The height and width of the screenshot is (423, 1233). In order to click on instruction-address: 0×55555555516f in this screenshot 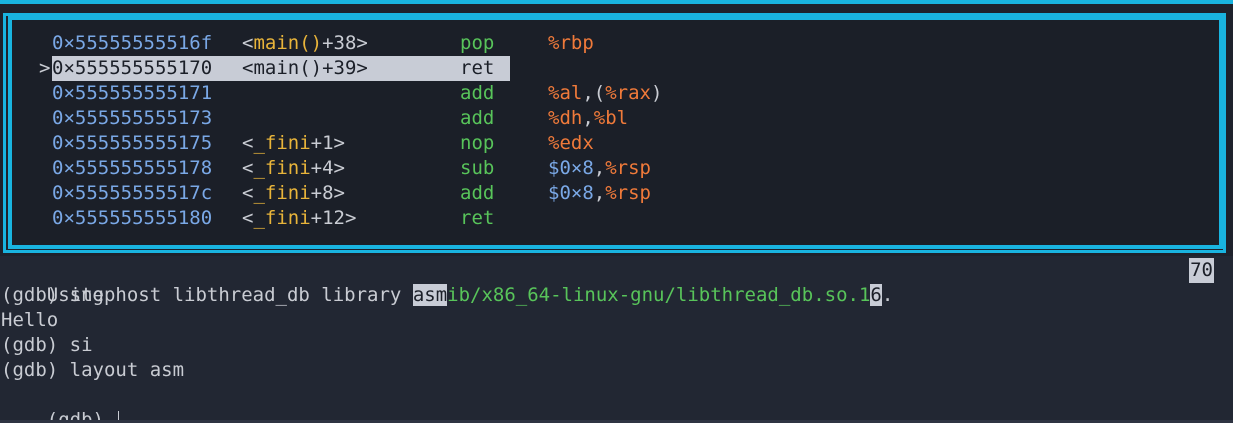, I will do `click(132, 43)`.